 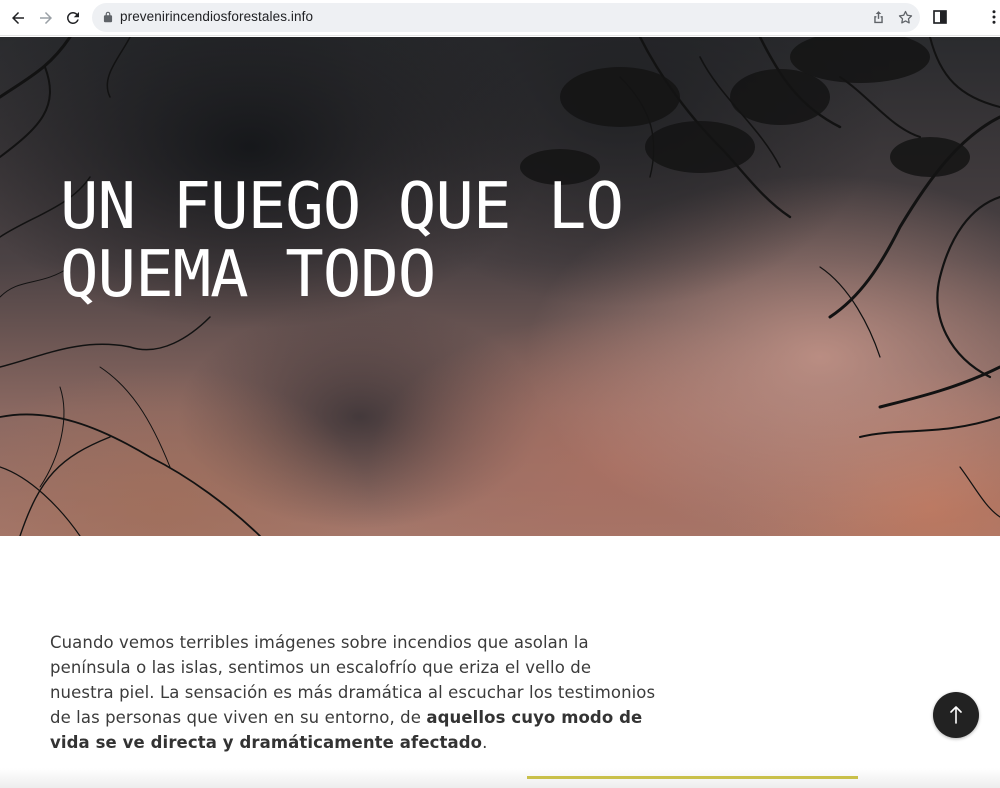 I want to click on url-text: prevenirincendiosforestales.info, so click(x=216, y=16).